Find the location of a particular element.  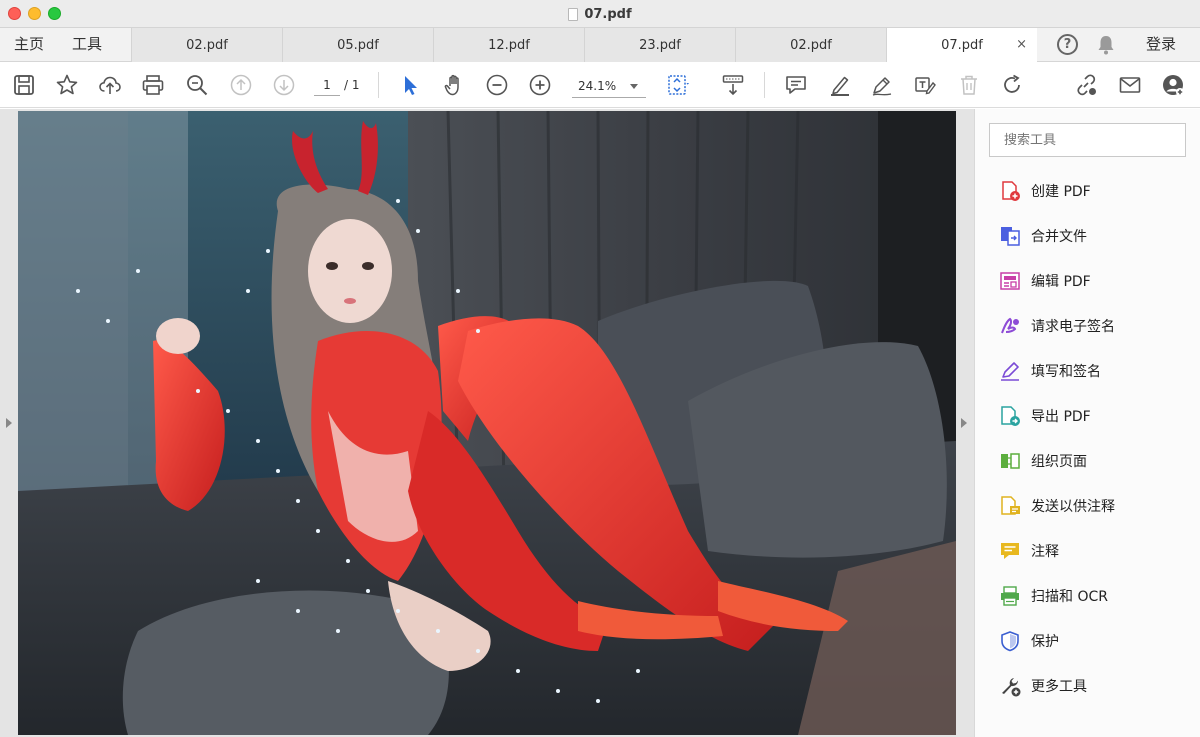

tool-fill-sign: 填写和签名 is located at coordinates (1050, 371).